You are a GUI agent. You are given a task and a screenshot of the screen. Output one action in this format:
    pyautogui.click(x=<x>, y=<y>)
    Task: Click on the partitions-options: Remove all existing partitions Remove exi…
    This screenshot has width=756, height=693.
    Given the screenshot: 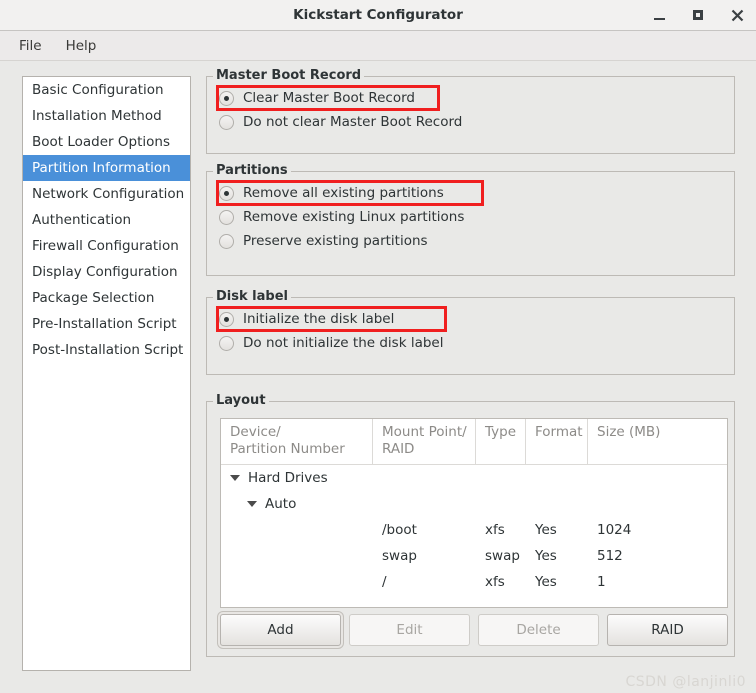 What is the action you would take?
    pyautogui.click(x=470, y=212)
    